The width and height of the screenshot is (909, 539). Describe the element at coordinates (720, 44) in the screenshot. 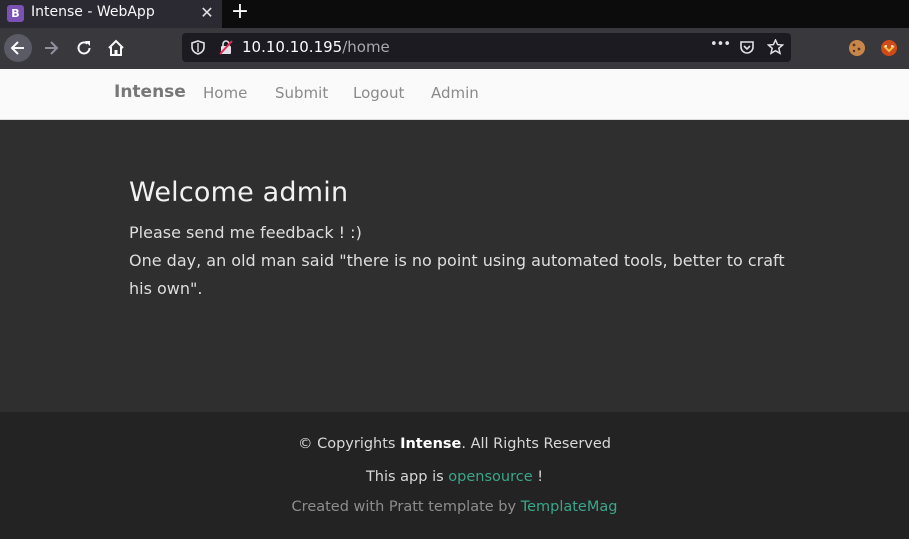

I see `page-actions-menu-icon: •••` at that location.